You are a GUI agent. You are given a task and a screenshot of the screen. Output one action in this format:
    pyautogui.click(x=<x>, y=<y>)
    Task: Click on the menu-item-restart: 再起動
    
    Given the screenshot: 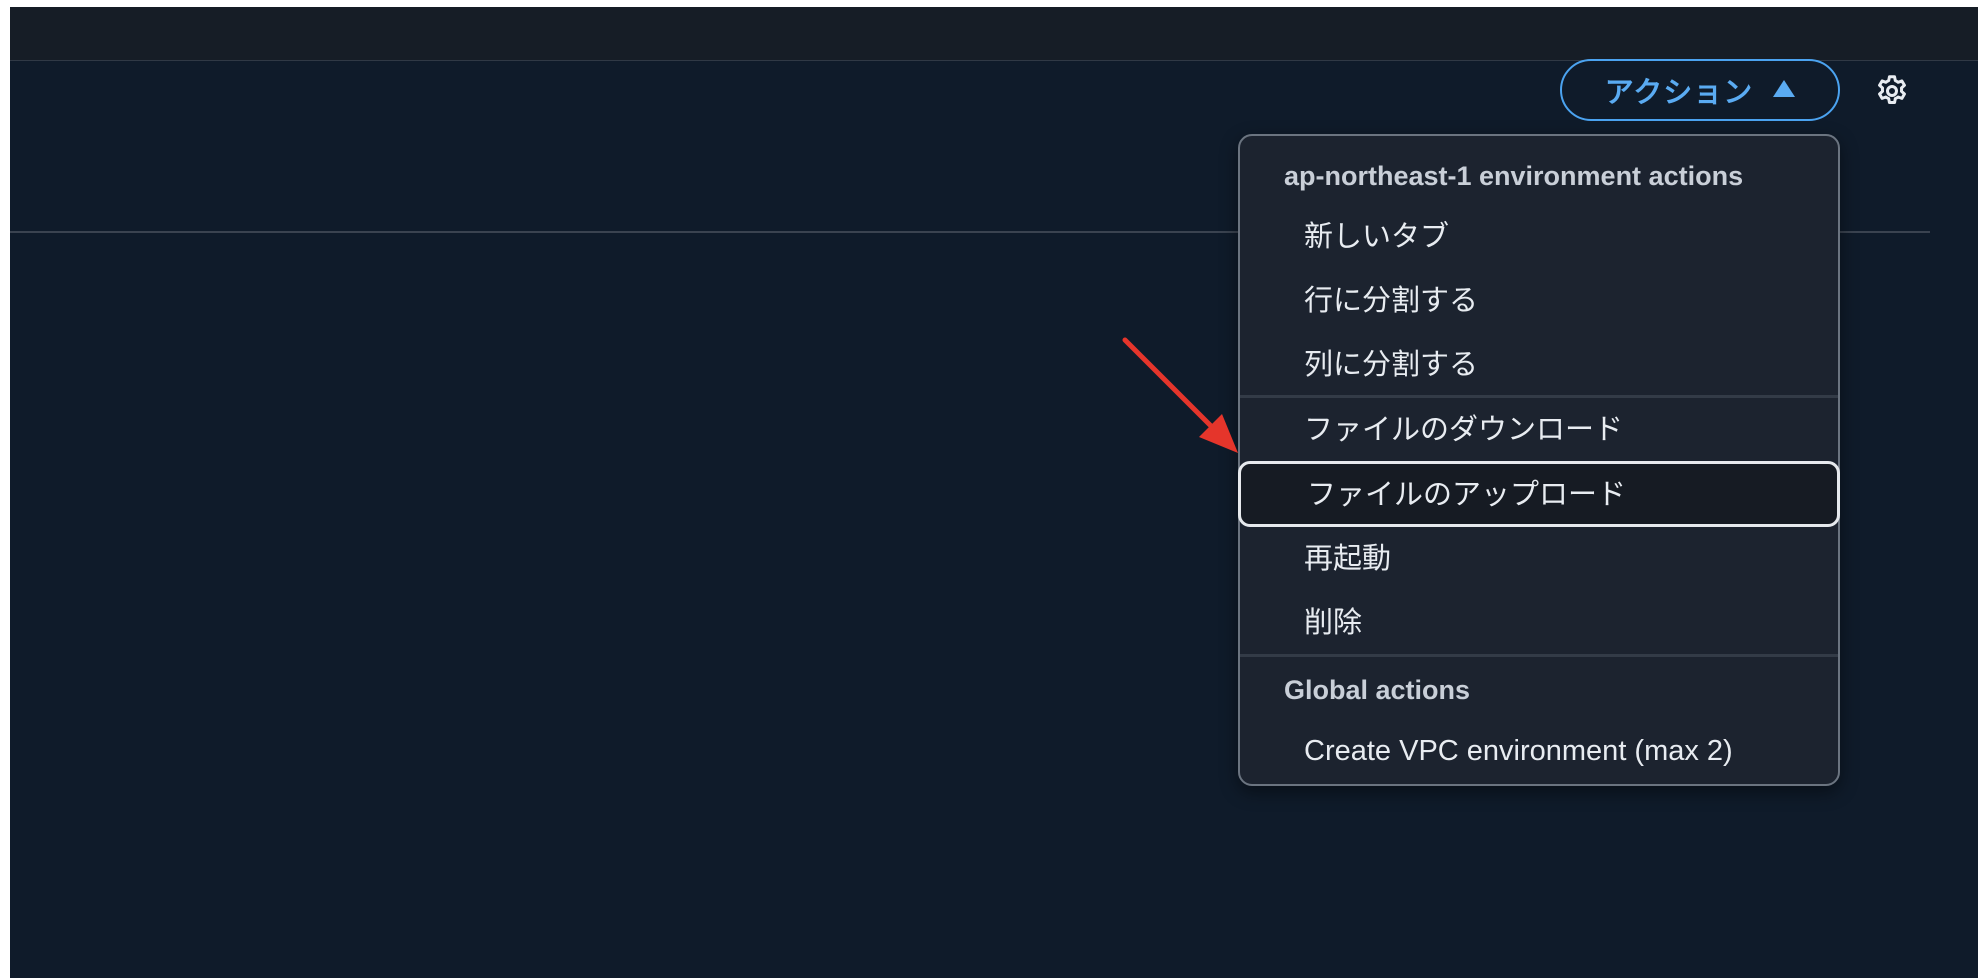 What is the action you would take?
    pyautogui.click(x=1539, y=559)
    